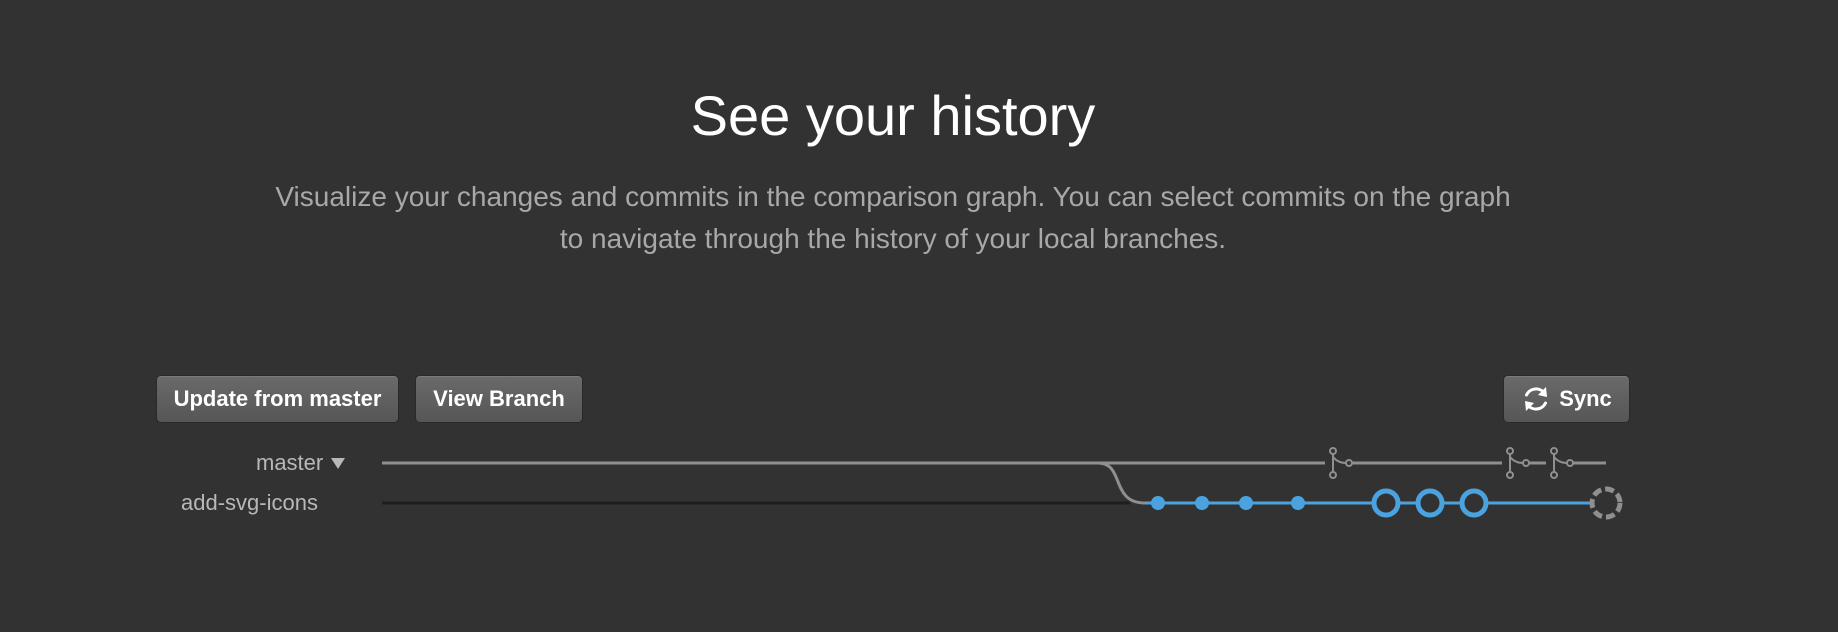  I want to click on view-branch-label: View Branch, so click(499, 398).